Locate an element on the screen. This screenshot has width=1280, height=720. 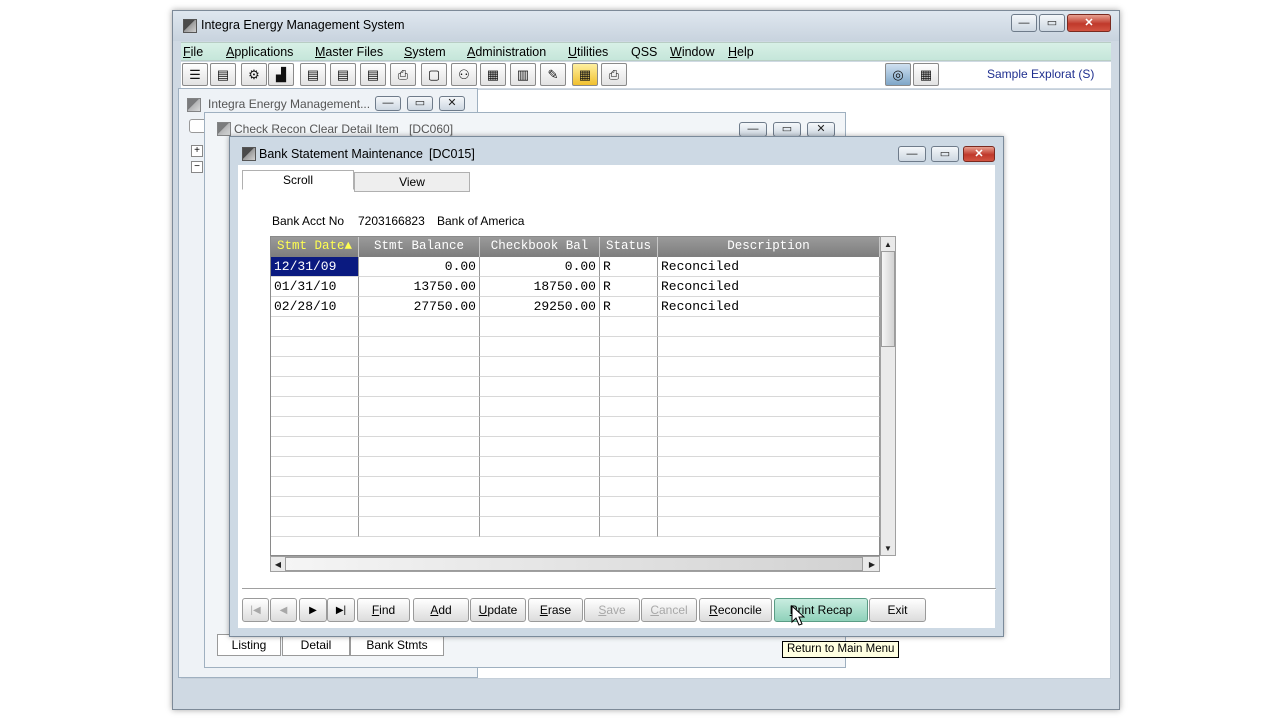
scroll-down-icon: ▼ is located at coordinates (888, 548).